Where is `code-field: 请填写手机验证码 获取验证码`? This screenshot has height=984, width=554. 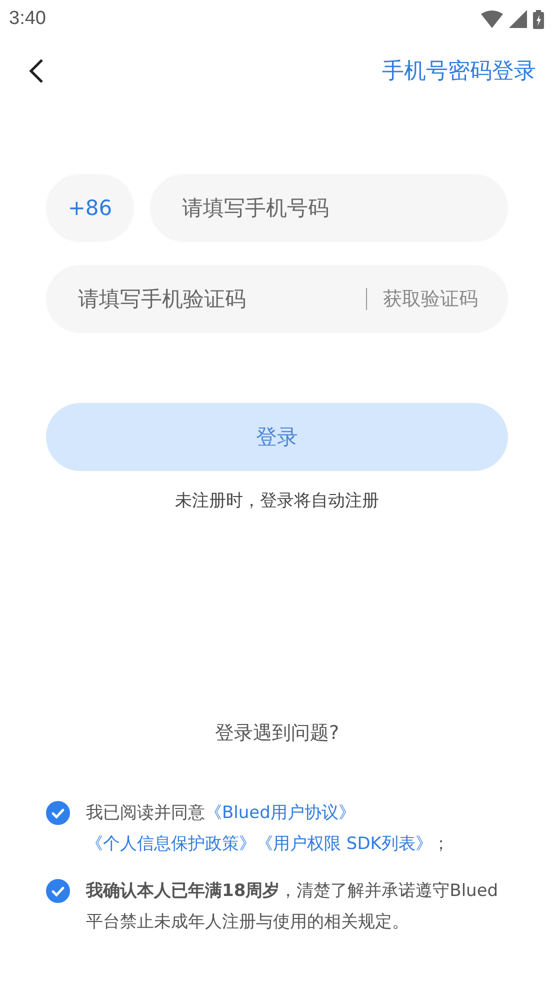
code-field: 请填写手机验证码 获取验证码 is located at coordinates (277, 299).